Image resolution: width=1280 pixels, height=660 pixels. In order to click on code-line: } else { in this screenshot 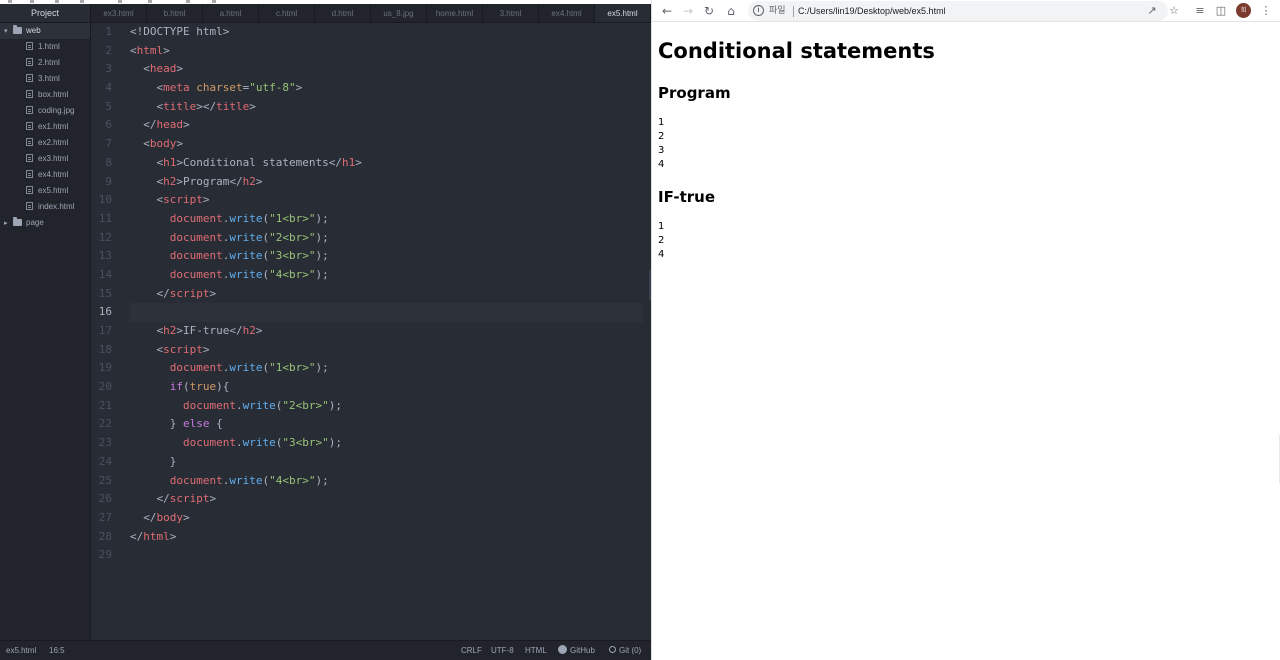, I will do `click(386, 424)`.